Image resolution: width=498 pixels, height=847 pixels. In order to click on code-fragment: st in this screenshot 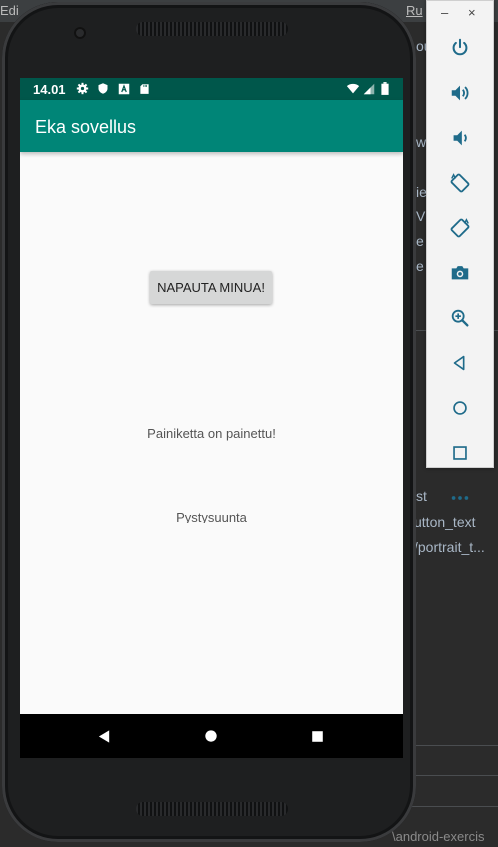, I will do `click(421, 496)`.